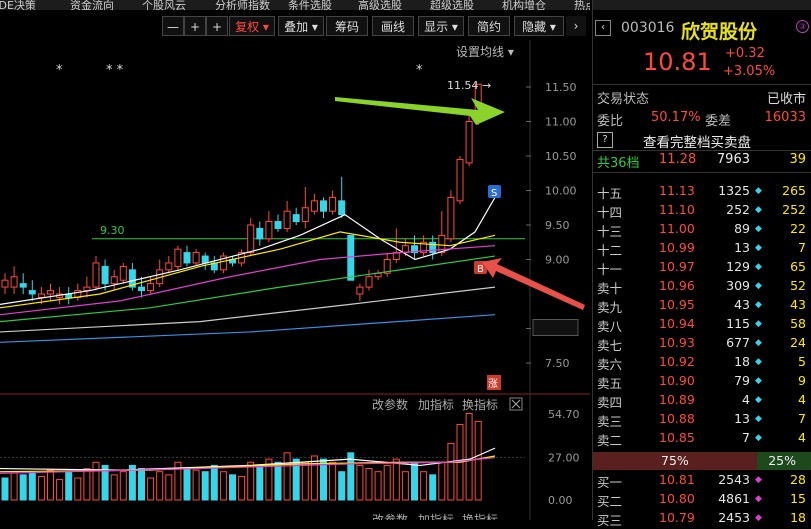 This screenshot has height=529, width=811. I want to click on ask-row: 十四 11.10 252 ◆ 252, so click(702, 211).